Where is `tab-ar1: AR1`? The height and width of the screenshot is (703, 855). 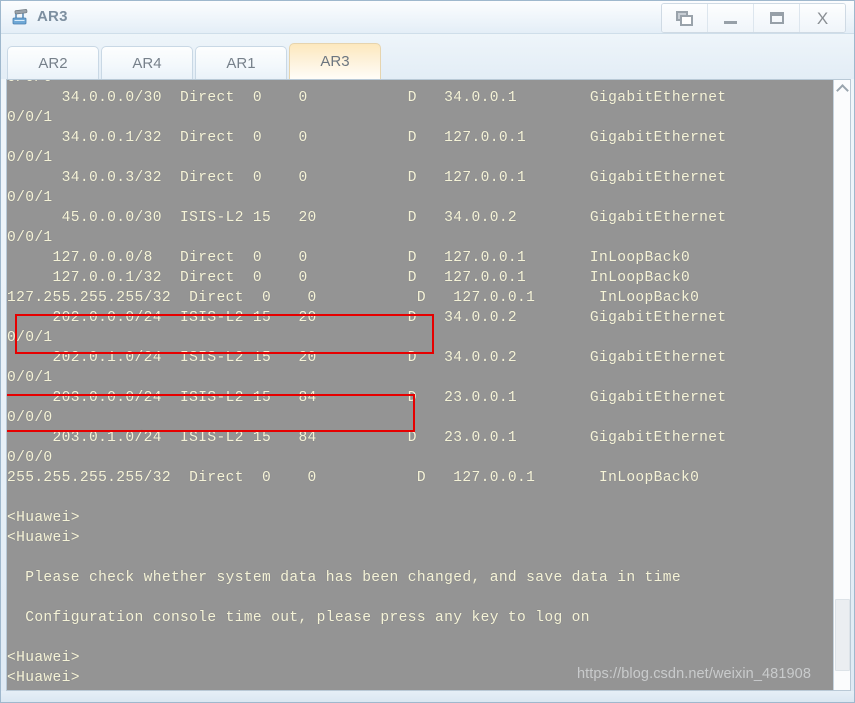 tab-ar1: AR1 is located at coordinates (241, 62).